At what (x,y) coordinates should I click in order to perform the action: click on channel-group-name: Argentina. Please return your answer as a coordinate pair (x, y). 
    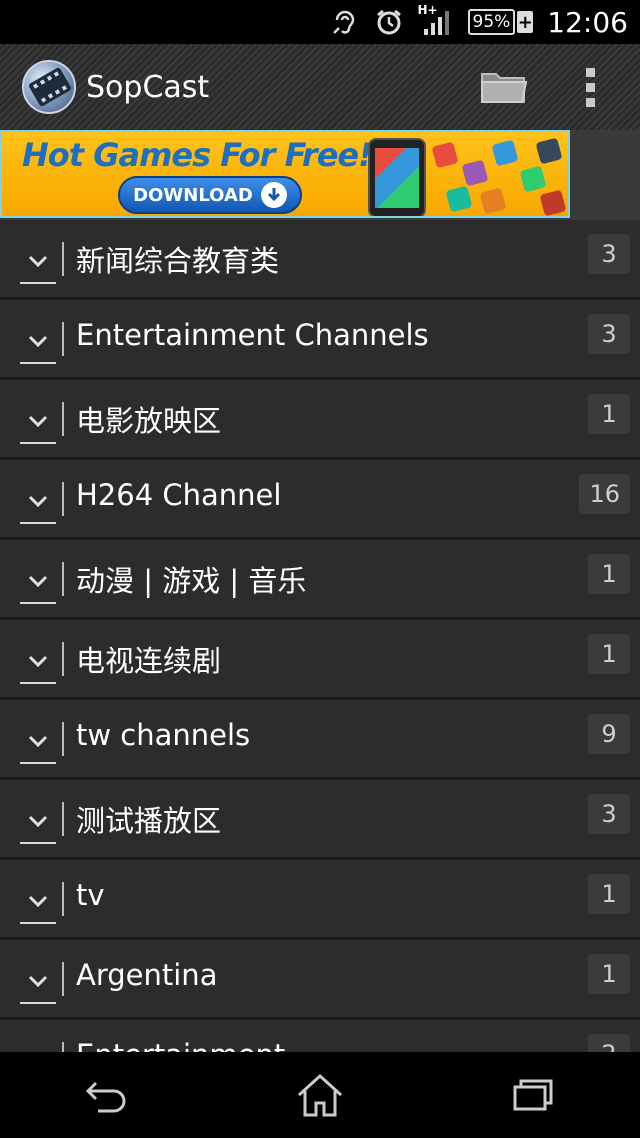
    Looking at the image, I should click on (147, 975).